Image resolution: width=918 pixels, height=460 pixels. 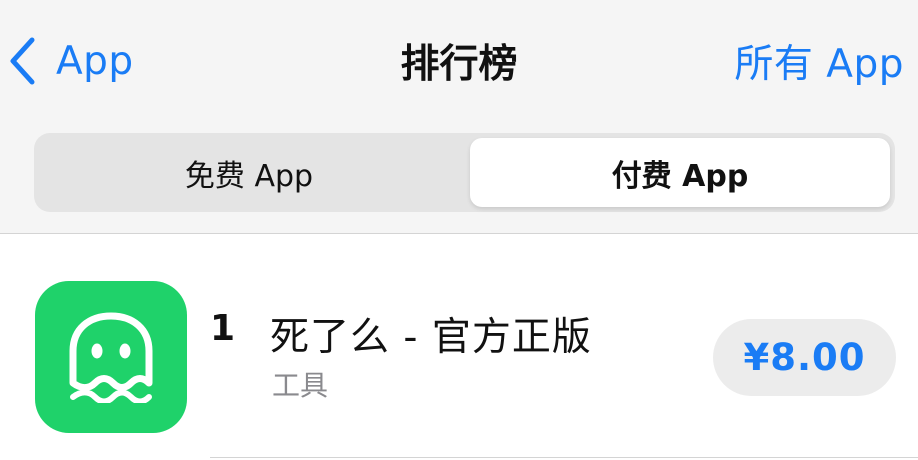 What do you see at coordinates (431, 334) in the screenshot?
I see `app-name: 死了么 - 官方正版` at bounding box center [431, 334].